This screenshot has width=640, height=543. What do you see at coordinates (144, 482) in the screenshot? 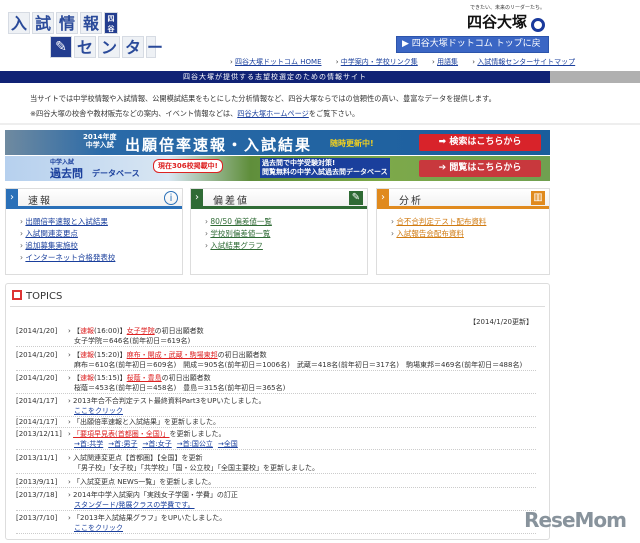
I see `topic-text: 「入試変更点 NEWS一覧」を更新しました。` at bounding box center [144, 482].